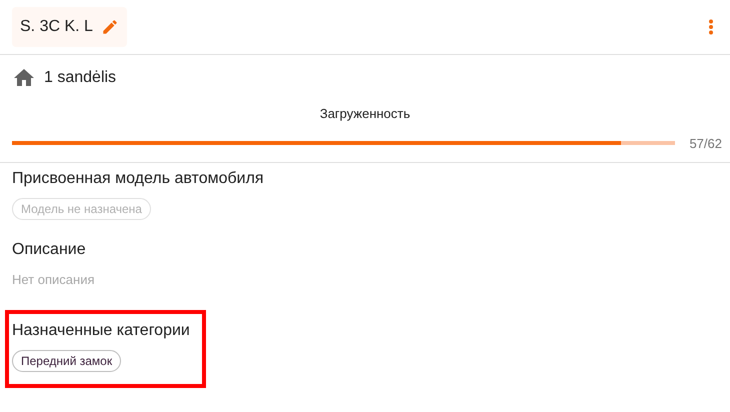 The height and width of the screenshot is (412, 730). Describe the element at coordinates (80, 78) in the screenshot. I see `location-label: 1 sandėlis` at that location.